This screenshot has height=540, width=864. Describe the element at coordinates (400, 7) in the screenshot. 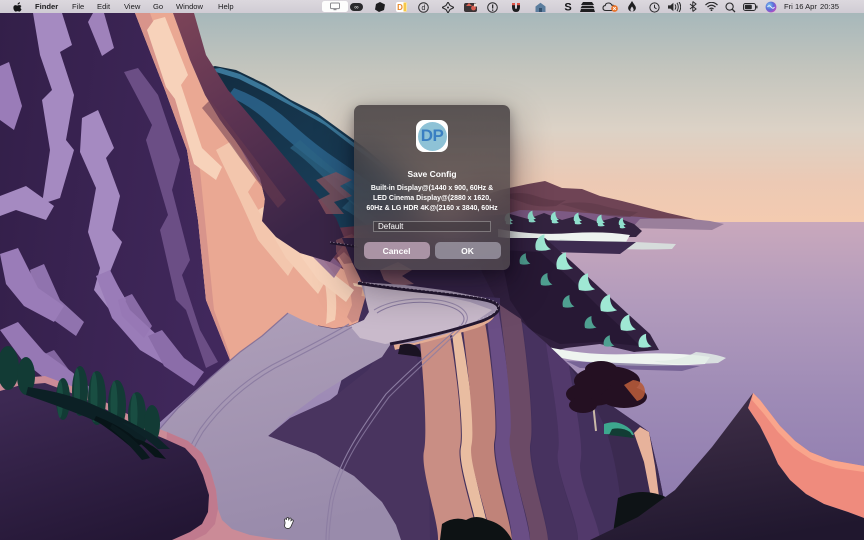

I see `svg-text: D` at that location.